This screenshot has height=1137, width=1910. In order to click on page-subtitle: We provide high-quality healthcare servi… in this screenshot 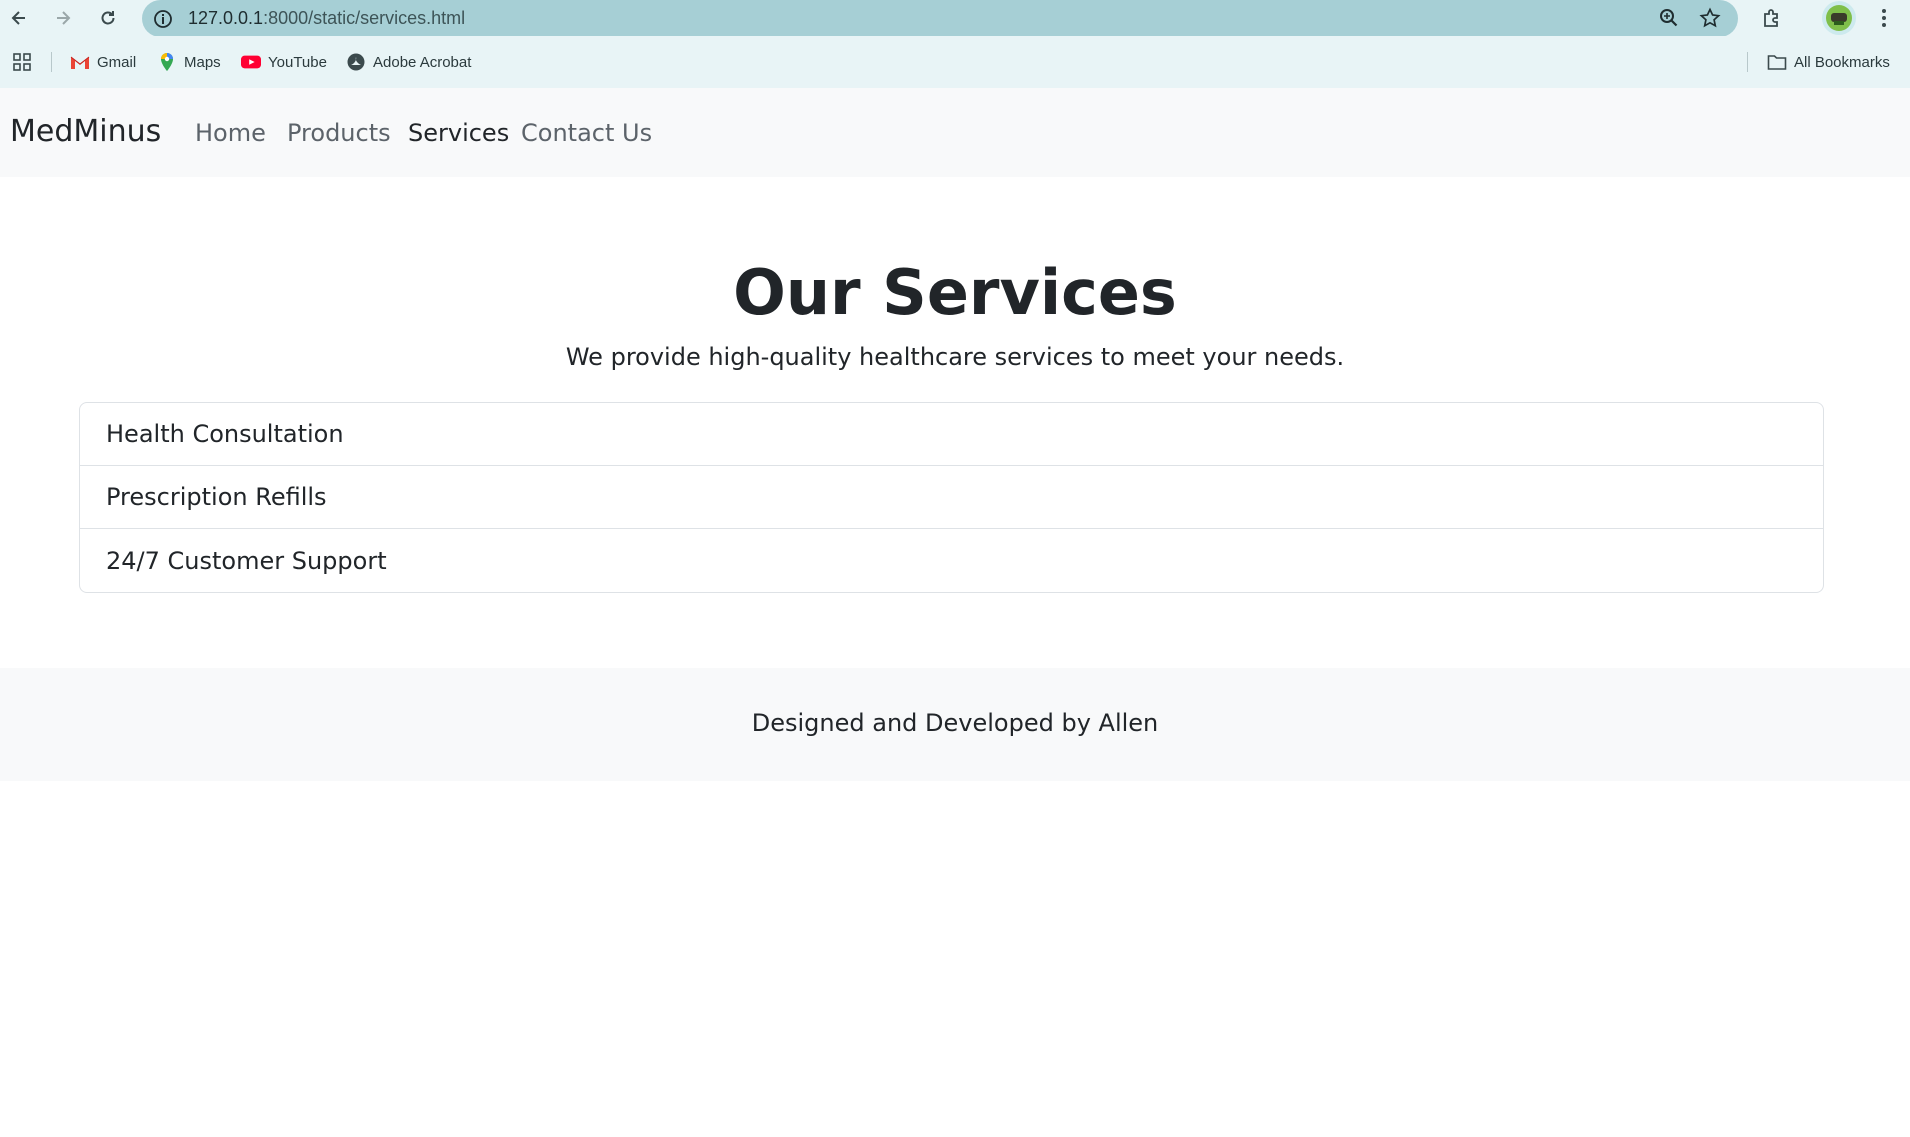, I will do `click(955, 357)`.